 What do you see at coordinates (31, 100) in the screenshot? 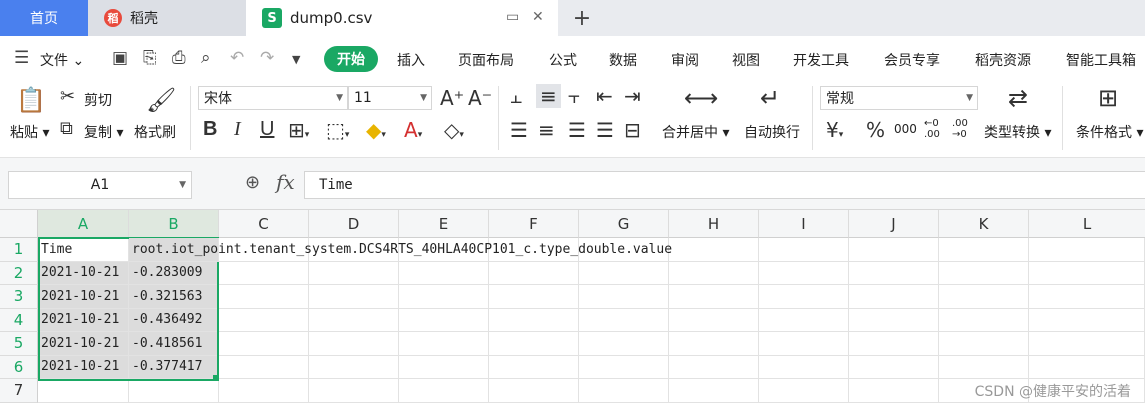
I see `paste-icon: 📋` at bounding box center [31, 100].